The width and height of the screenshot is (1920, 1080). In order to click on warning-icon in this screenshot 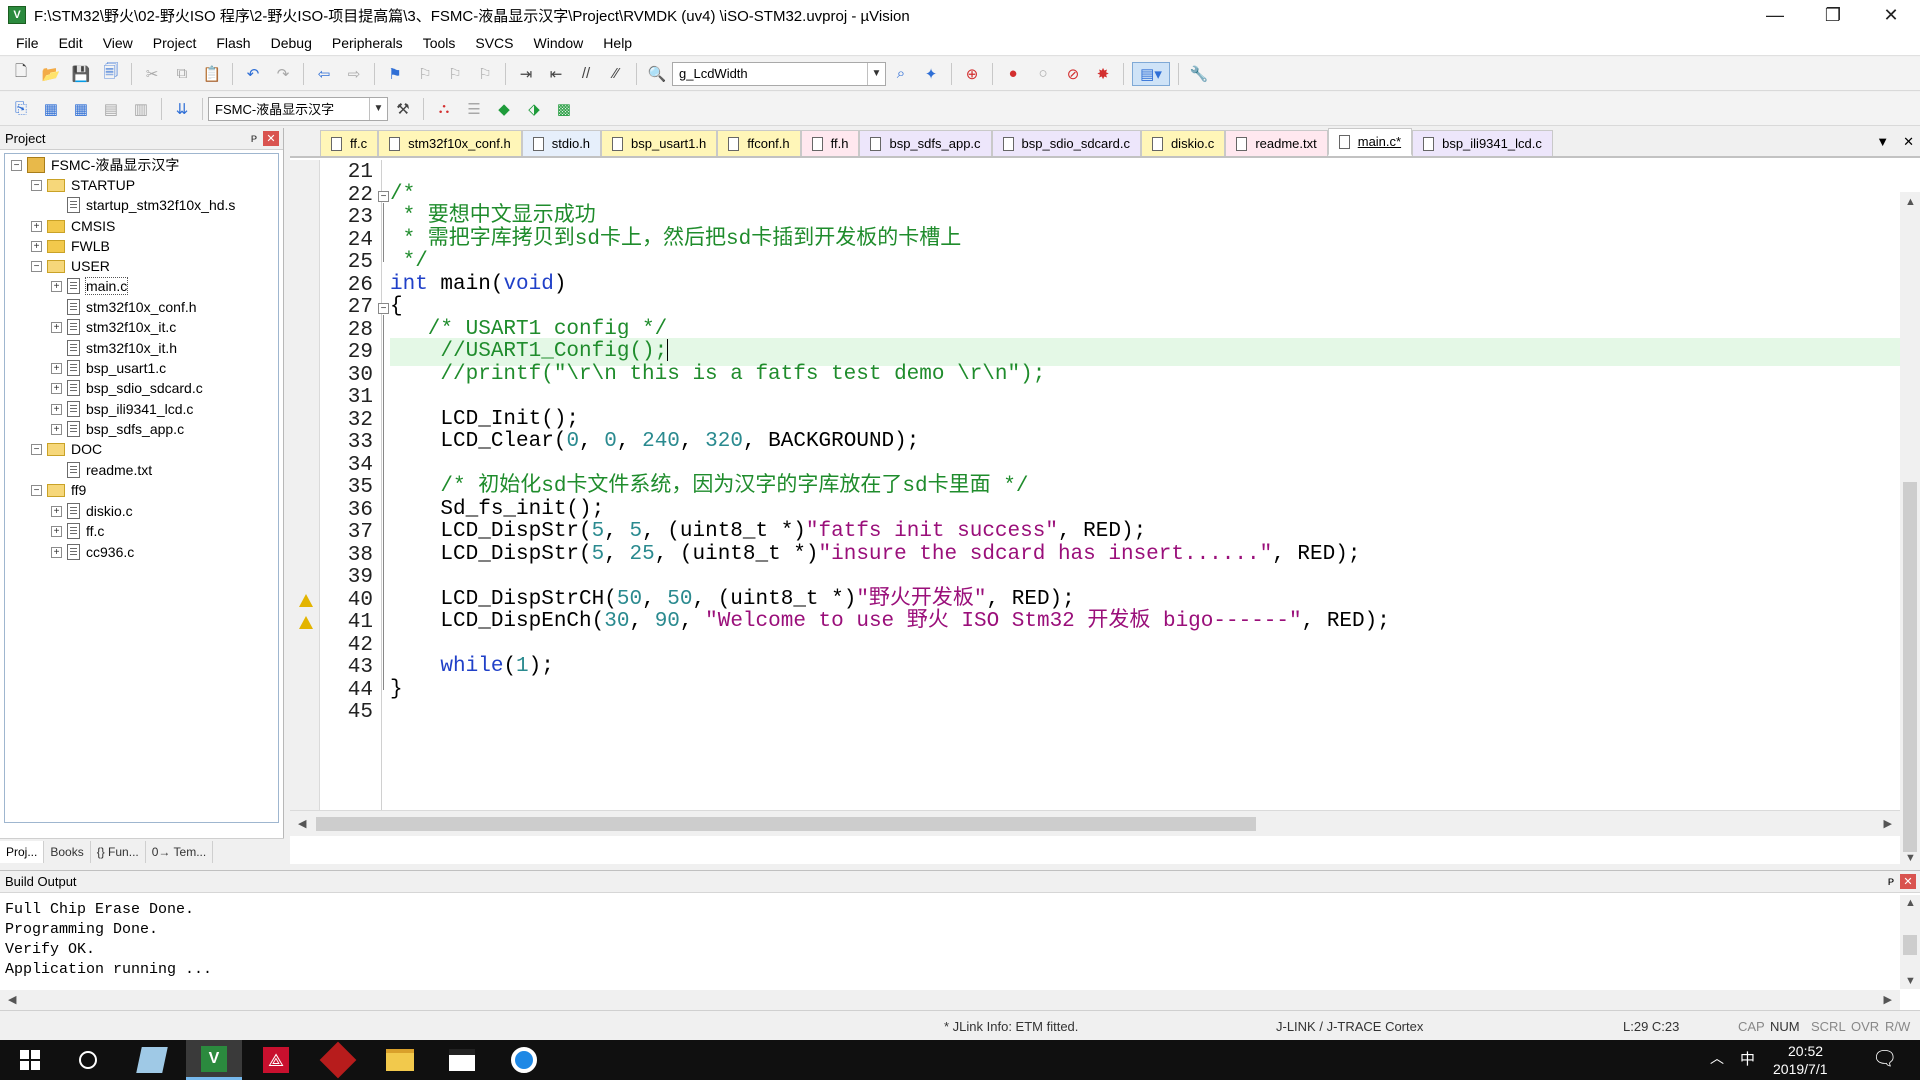, I will do `click(306, 622)`.